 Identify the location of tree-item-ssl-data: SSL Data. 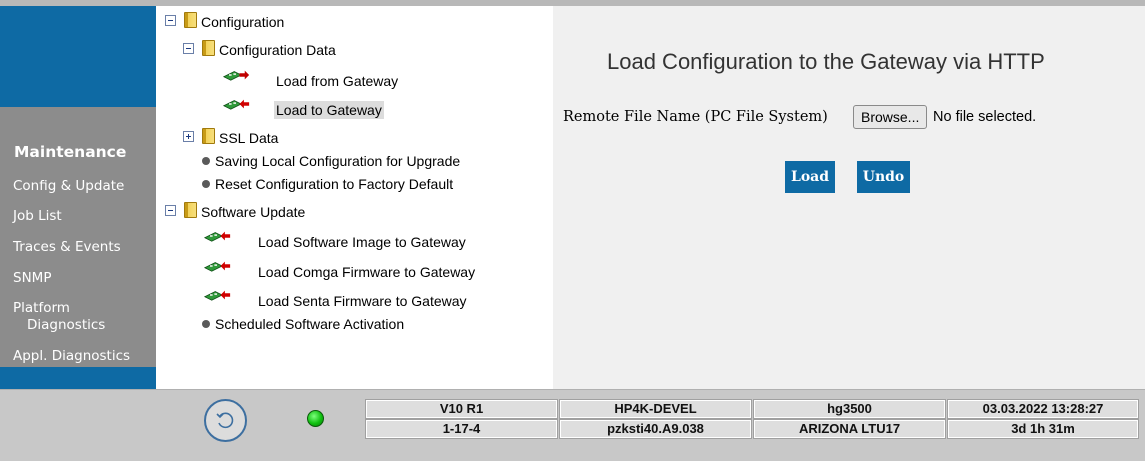
(248, 138).